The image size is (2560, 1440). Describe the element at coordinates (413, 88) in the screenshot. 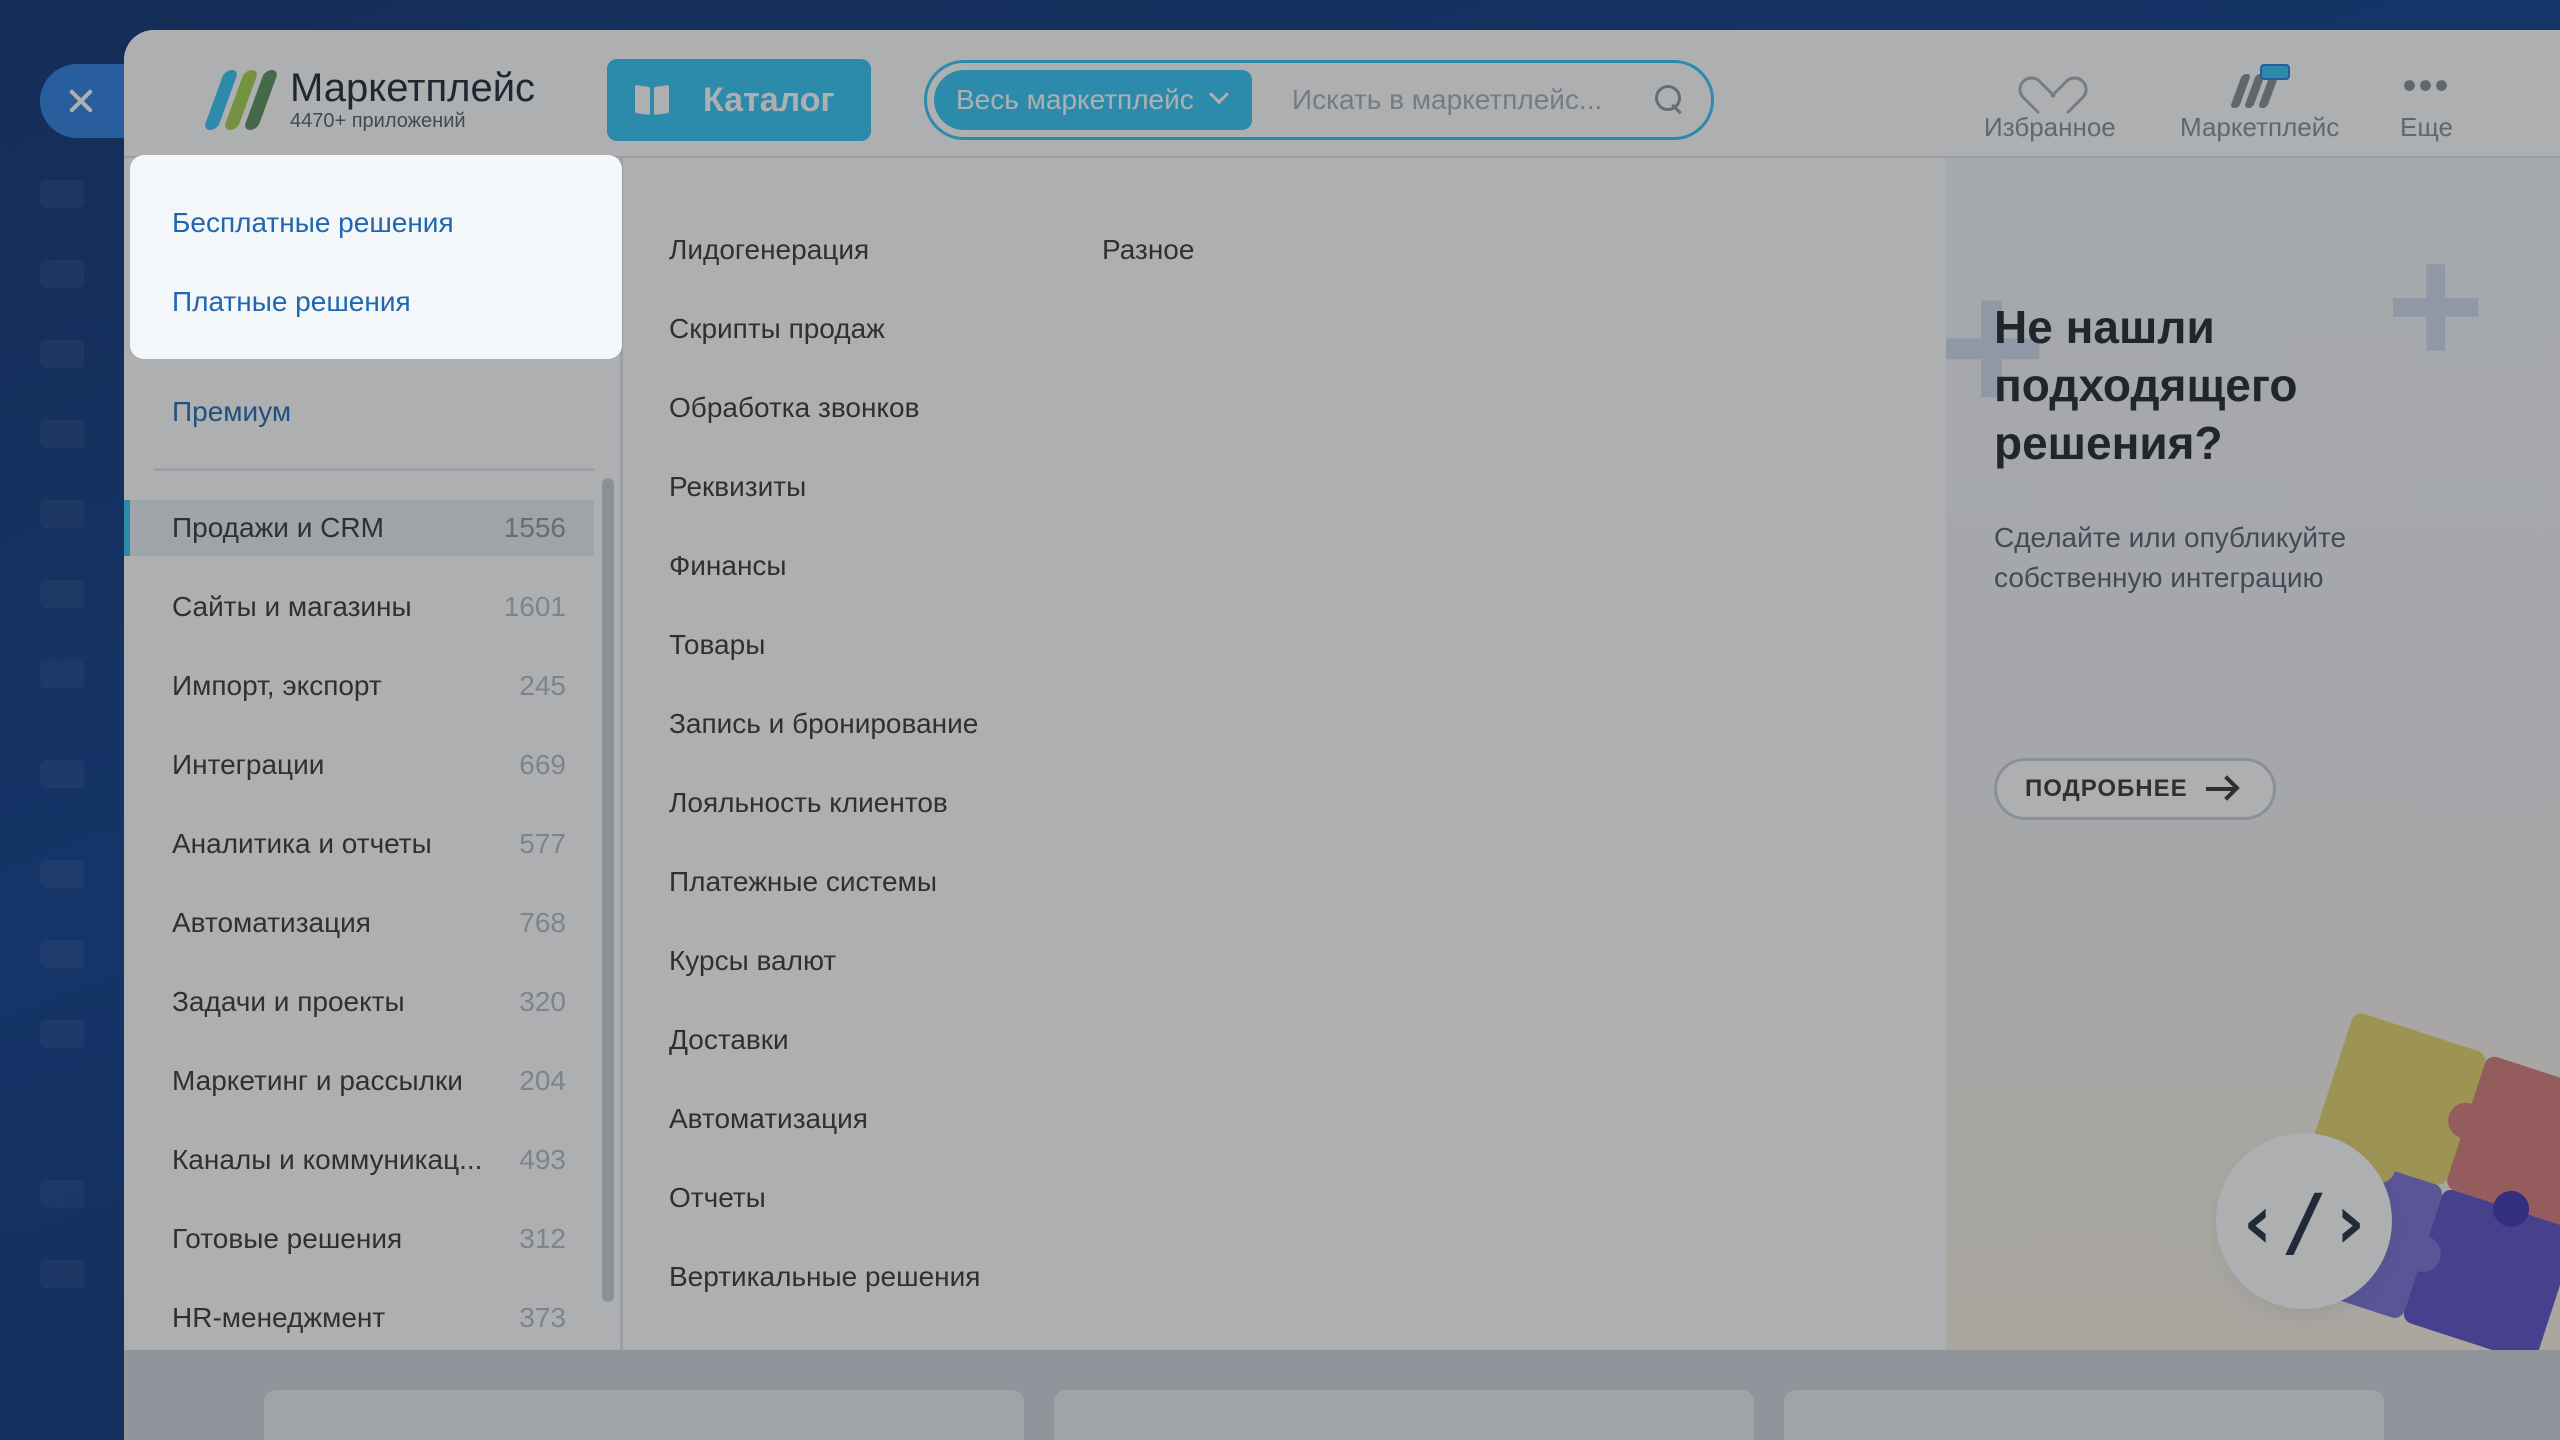

I see `logo-title: Маркетплейс` at that location.